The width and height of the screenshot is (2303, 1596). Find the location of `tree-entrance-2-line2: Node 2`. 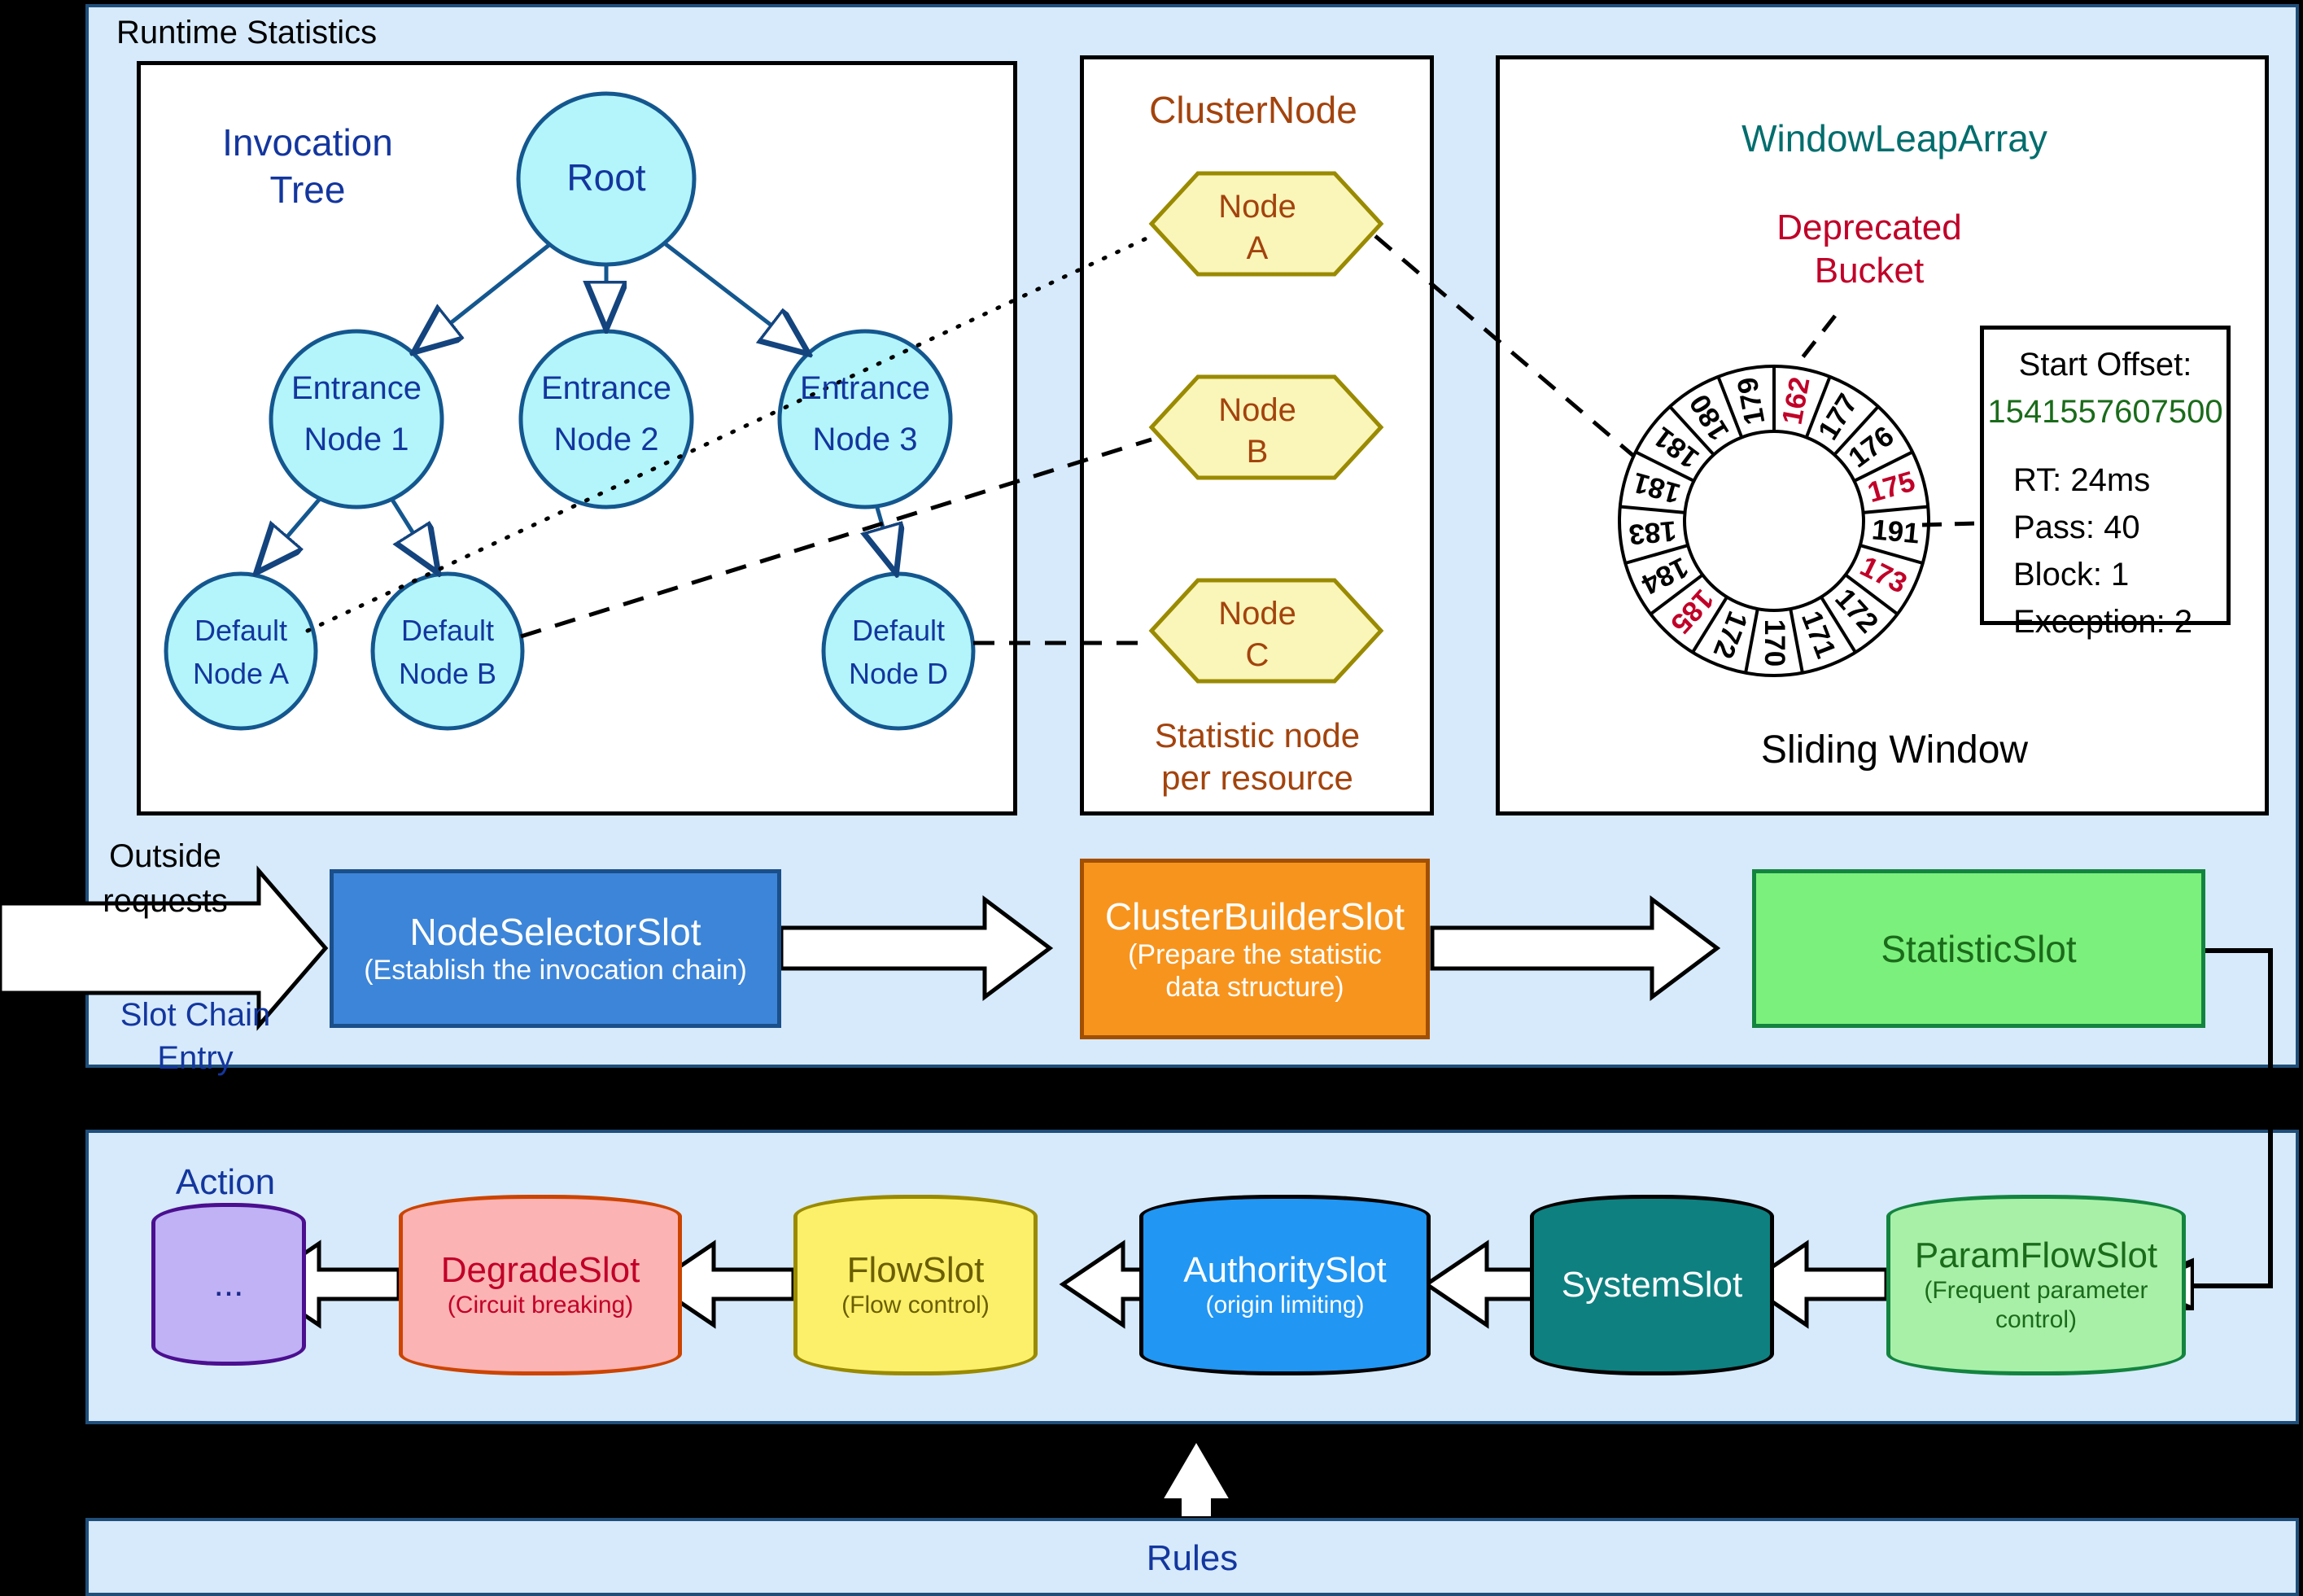

tree-entrance-2-line2: Node 2 is located at coordinates (606, 440).